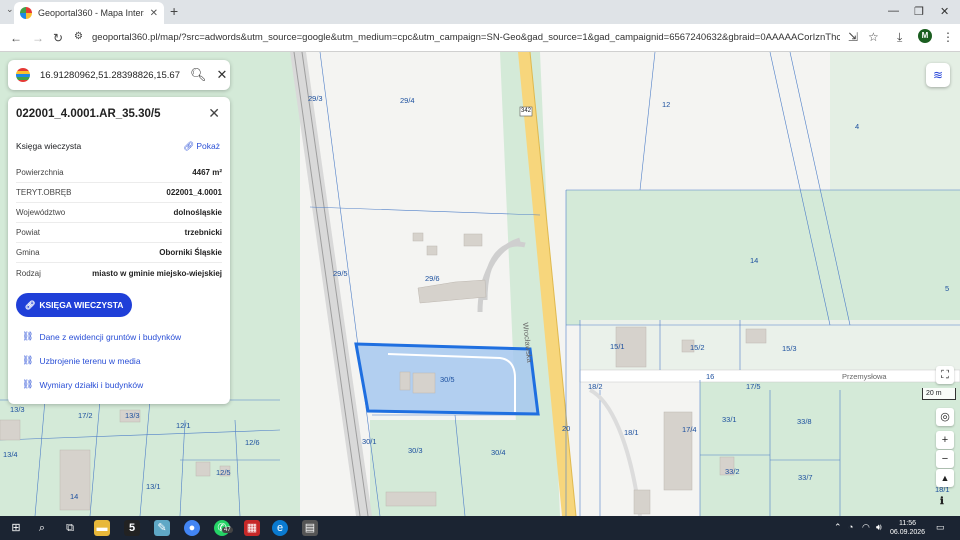 This screenshot has height=540, width=960. I want to click on calculator-icon: ▤, so click(310, 528).